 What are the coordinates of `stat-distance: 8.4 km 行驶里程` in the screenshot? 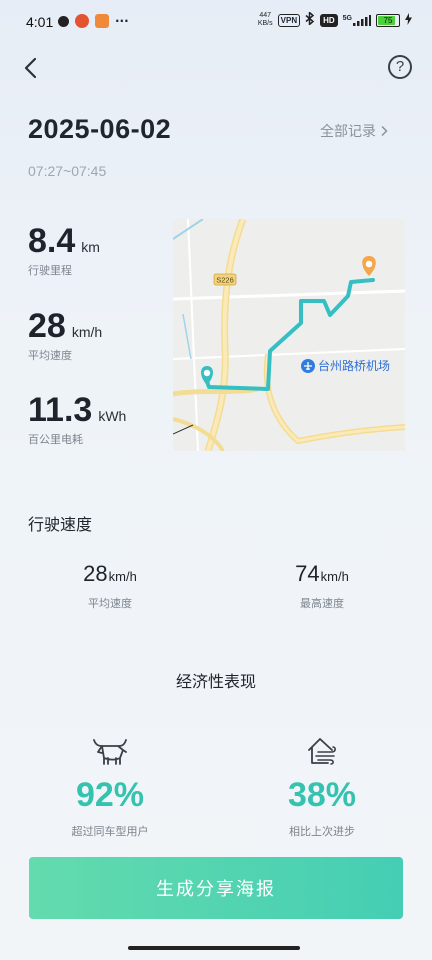 It's located at (64, 250).